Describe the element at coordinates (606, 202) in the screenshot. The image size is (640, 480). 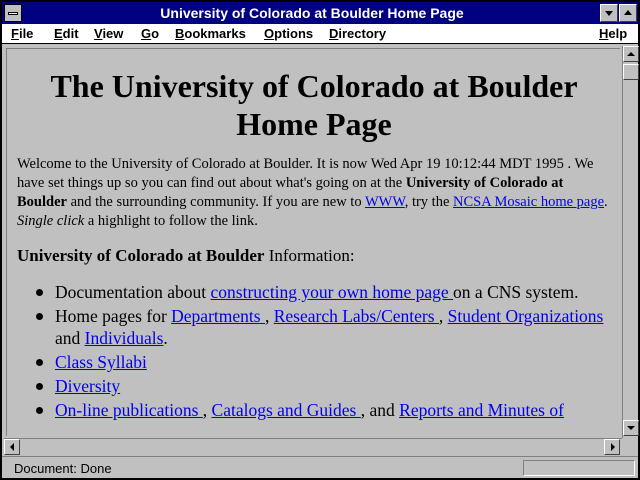
I see `intro-text-4: .` at that location.